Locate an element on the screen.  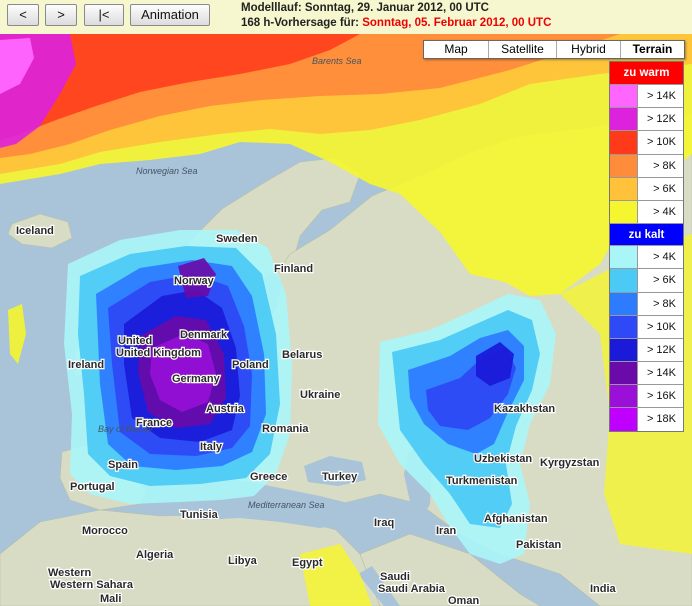
map-label-algeria: Algeria is located at coordinates (155, 555).